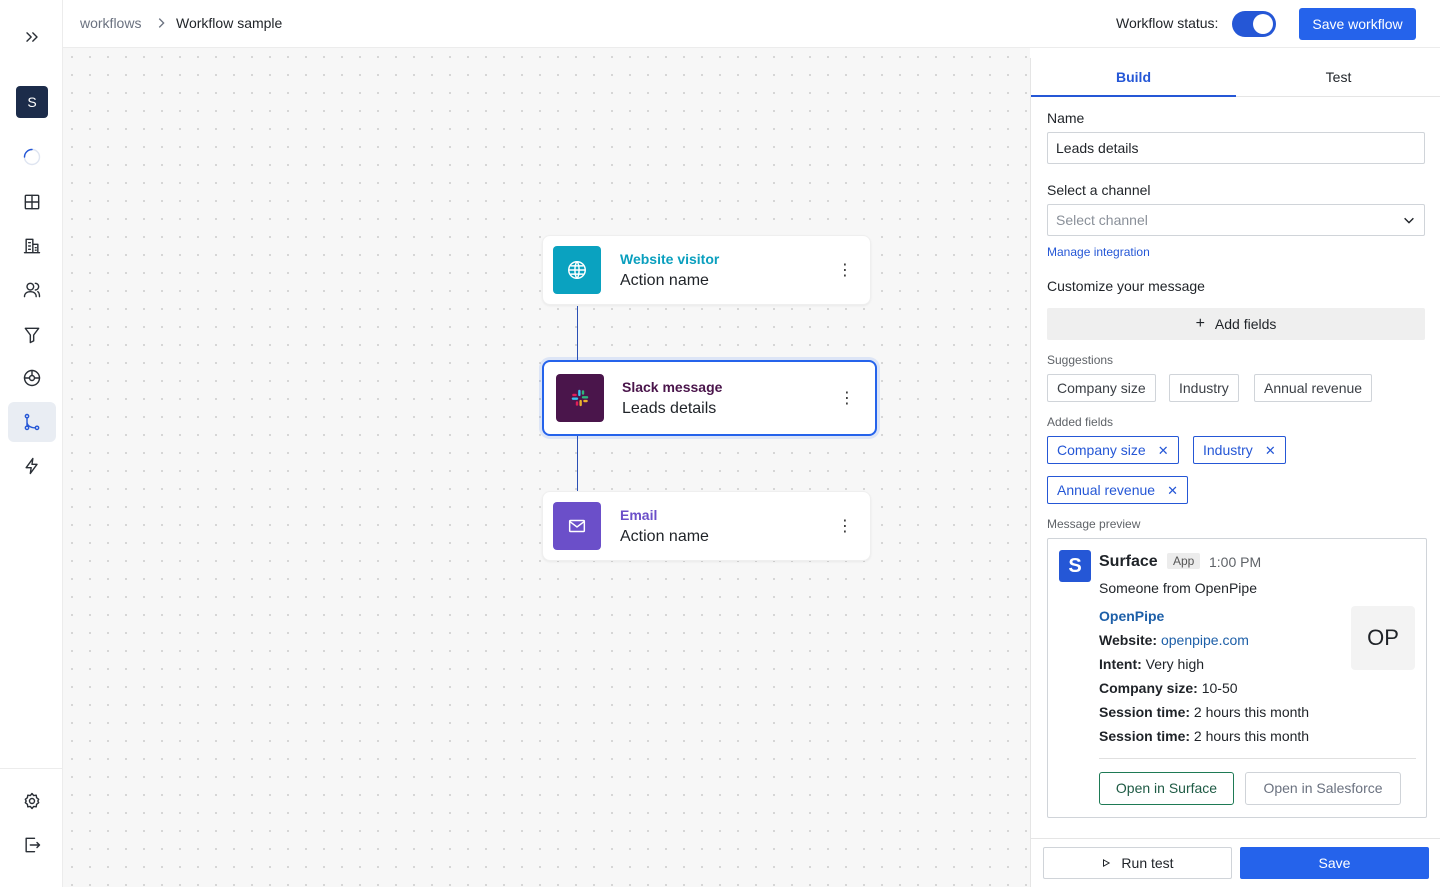 This screenshot has height=887, width=1440. I want to click on loading-indicator, so click(32, 157).